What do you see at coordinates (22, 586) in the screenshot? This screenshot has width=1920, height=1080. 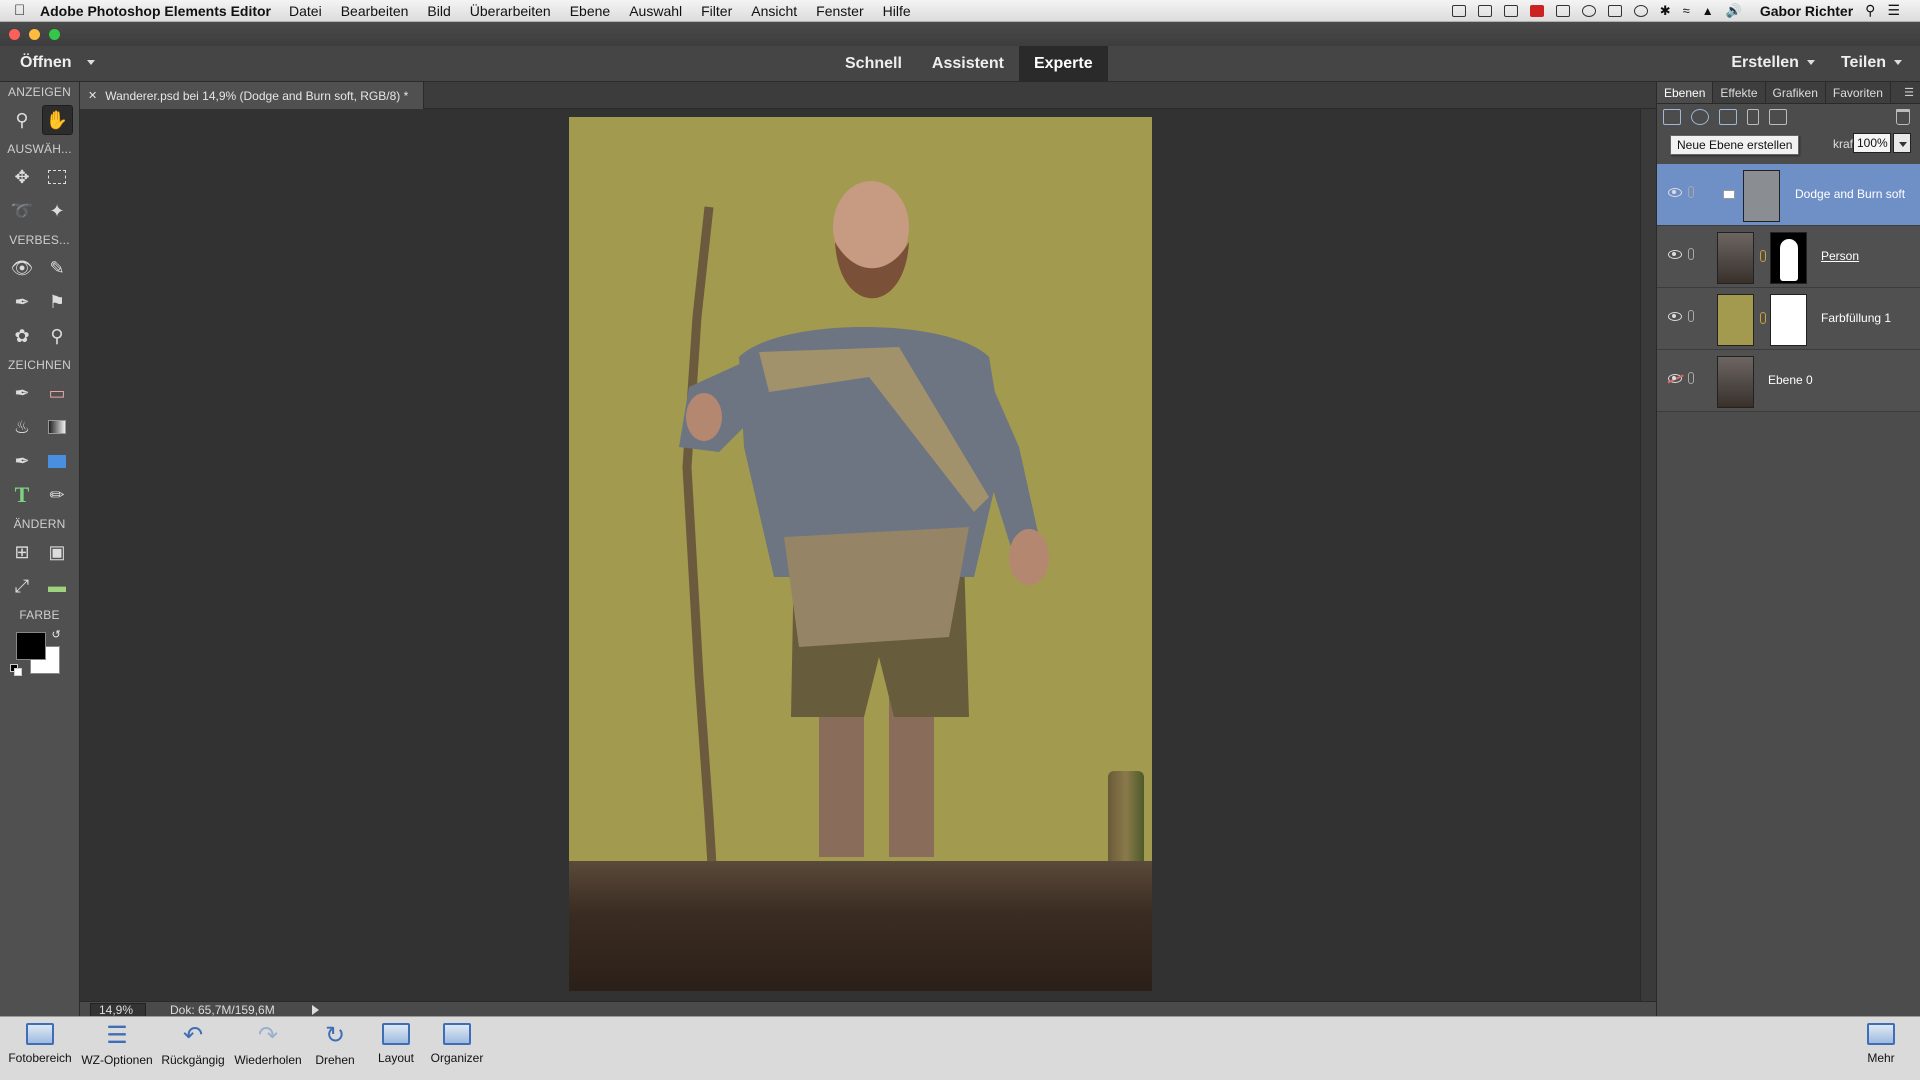 I see `content-aware-move-tool-icon: ⤢` at bounding box center [22, 586].